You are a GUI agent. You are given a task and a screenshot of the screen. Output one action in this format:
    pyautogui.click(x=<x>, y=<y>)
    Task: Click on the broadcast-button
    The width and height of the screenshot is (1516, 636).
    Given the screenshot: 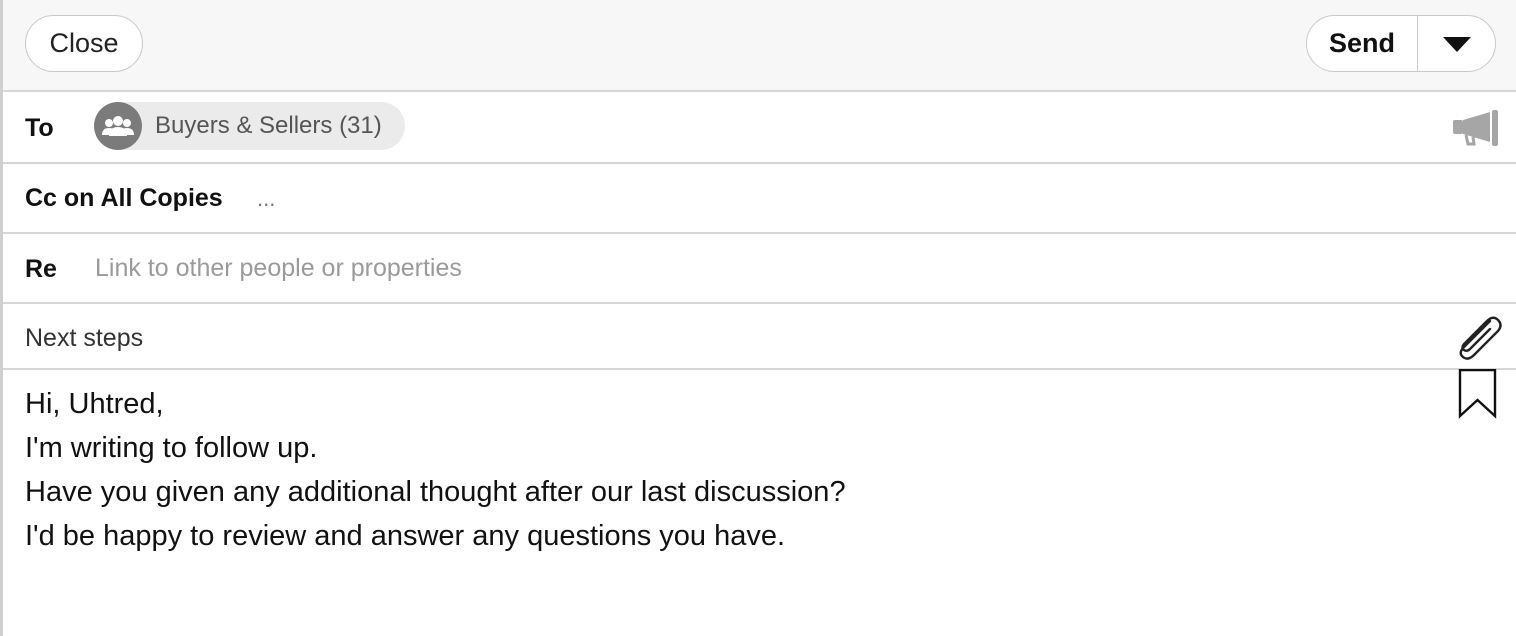 What is the action you would take?
    pyautogui.click(x=1477, y=130)
    